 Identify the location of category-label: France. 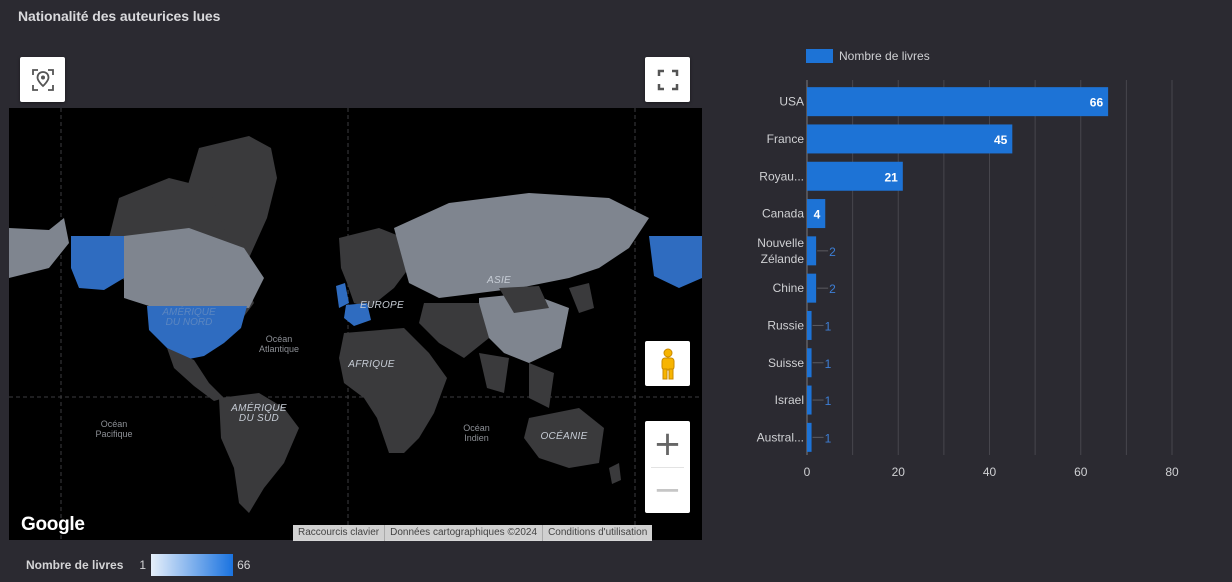
(786, 139).